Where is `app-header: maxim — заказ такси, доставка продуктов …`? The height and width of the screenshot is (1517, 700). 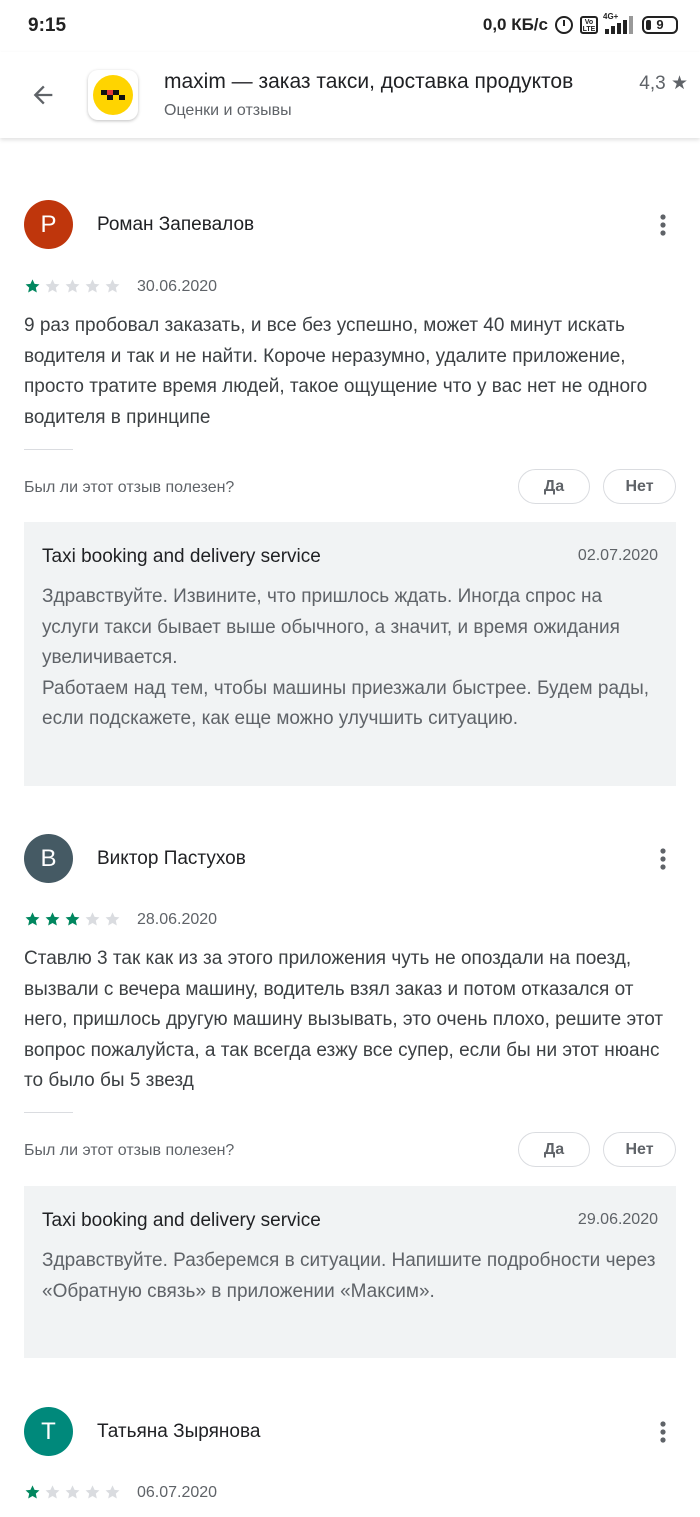
app-header: maxim — заказ такси, доставка продуктов … is located at coordinates (350, 95).